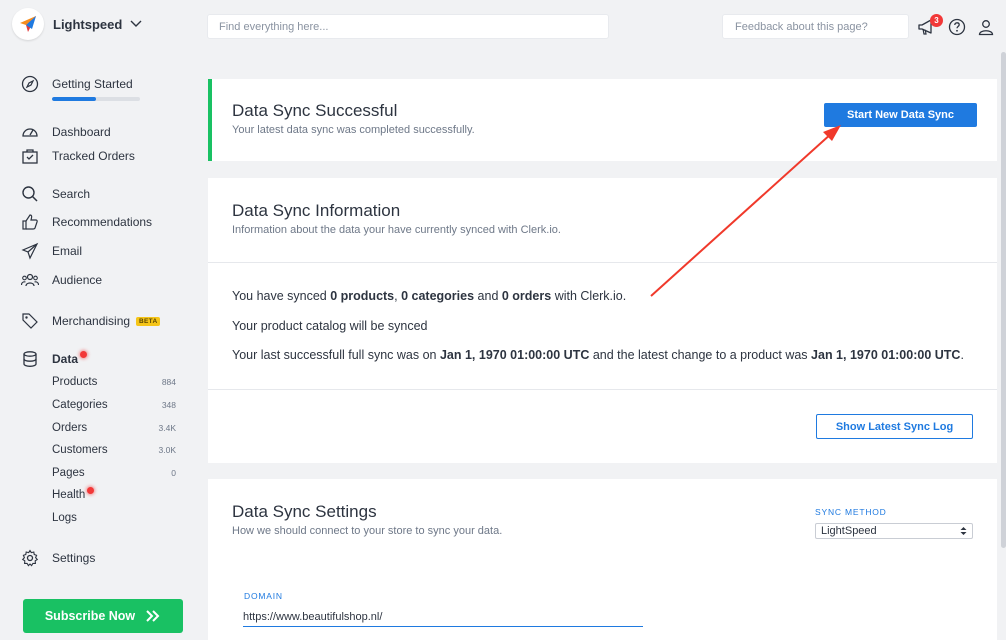 The image size is (1006, 640). I want to click on subitem-label: Products, so click(75, 382).